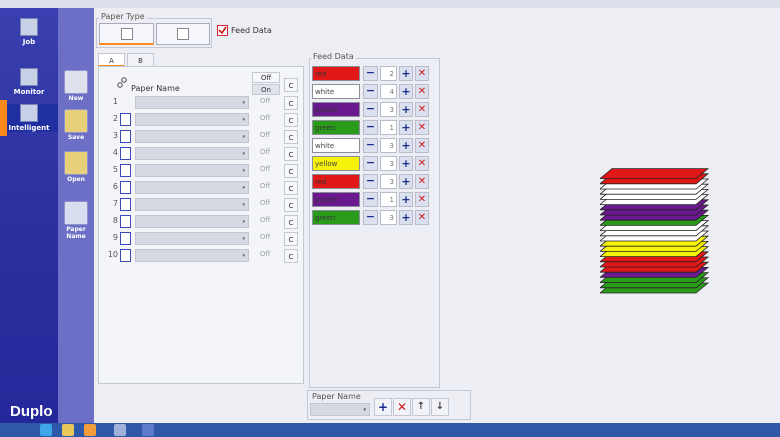 The width and height of the screenshot is (780, 437). Describe the element at coordinates (243, 256) in the screenshot. I see `chevron-down-icon: ▾` at that location.